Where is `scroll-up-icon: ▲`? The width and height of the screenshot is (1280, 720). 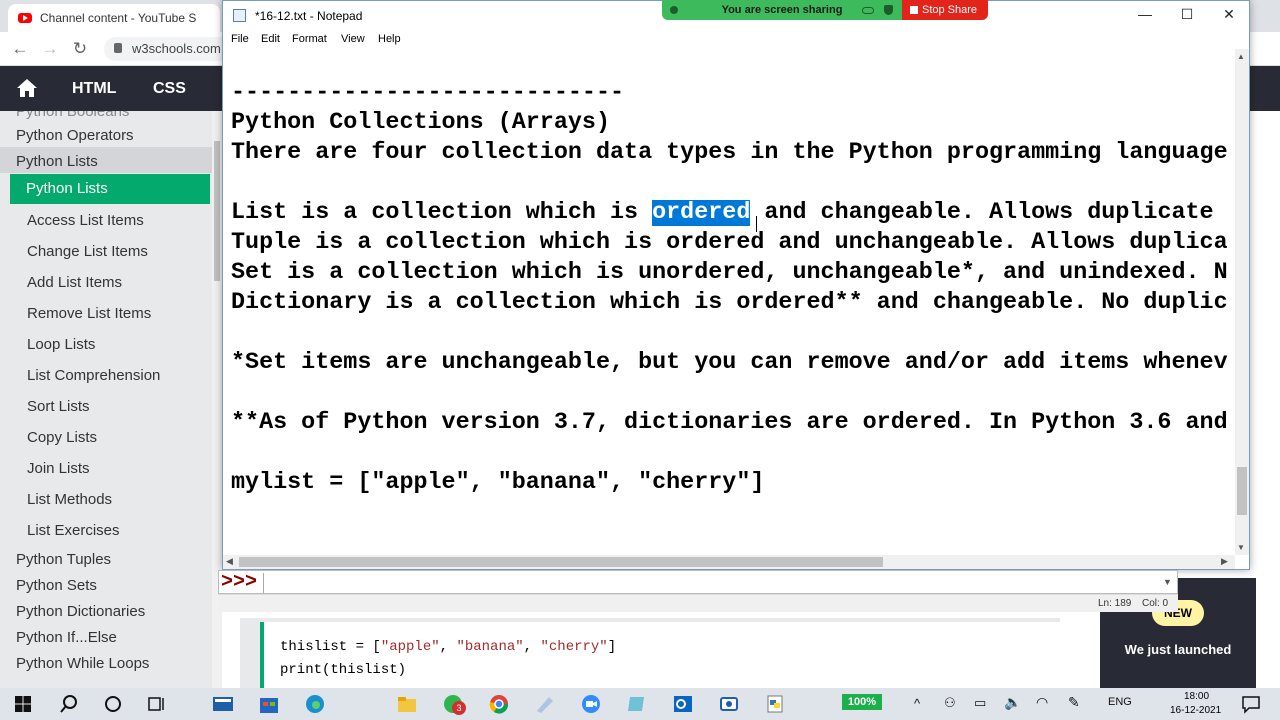 scroll-up-icon: ▲ is located at coordinates (1241, 56).